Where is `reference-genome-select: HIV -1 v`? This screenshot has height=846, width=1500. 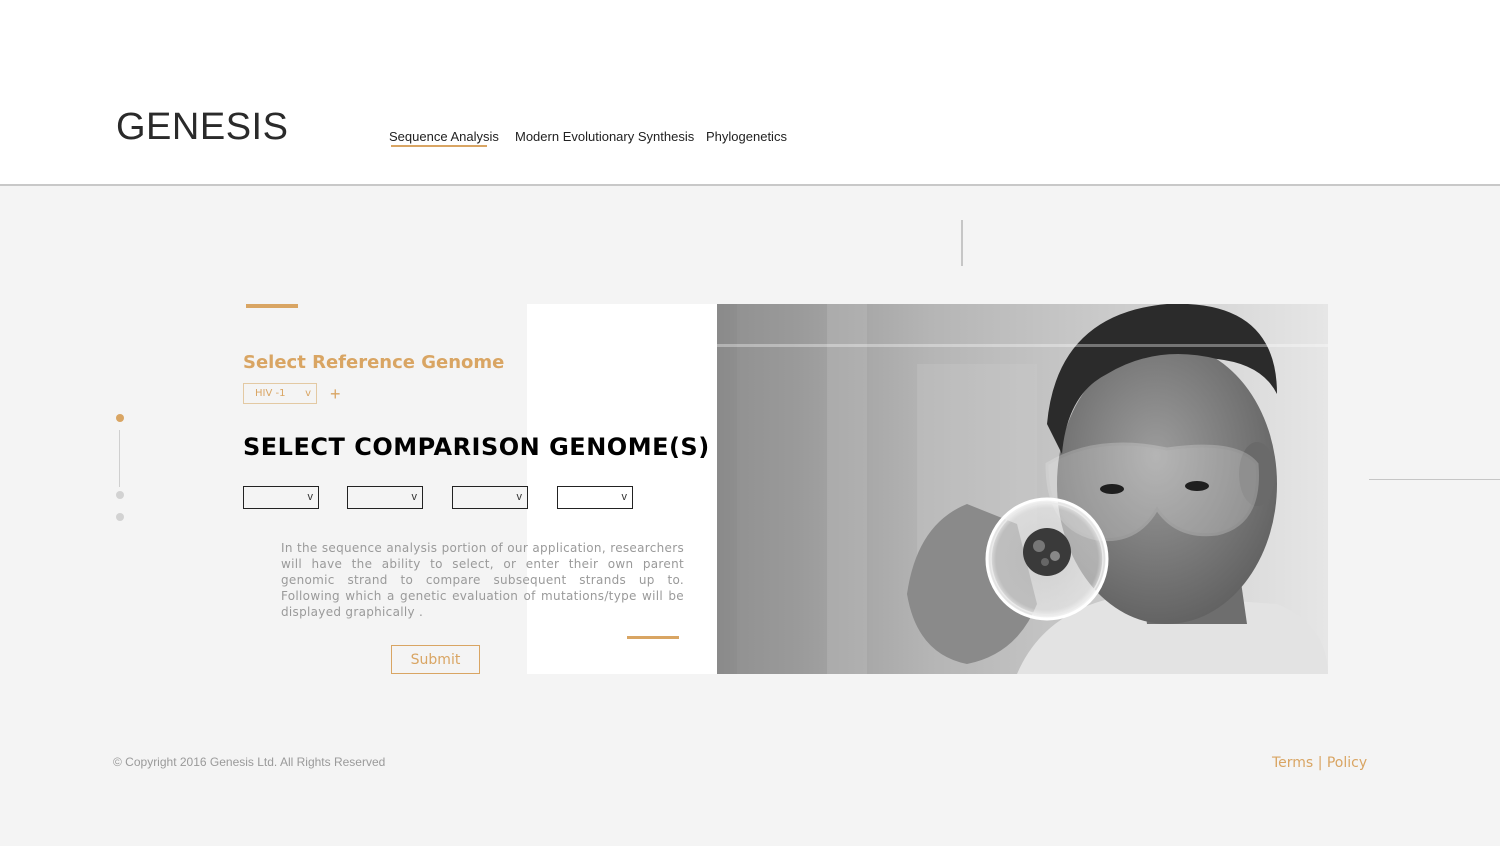
reference-genome-select: HIV -1 v is located at coordinates (280, 393).